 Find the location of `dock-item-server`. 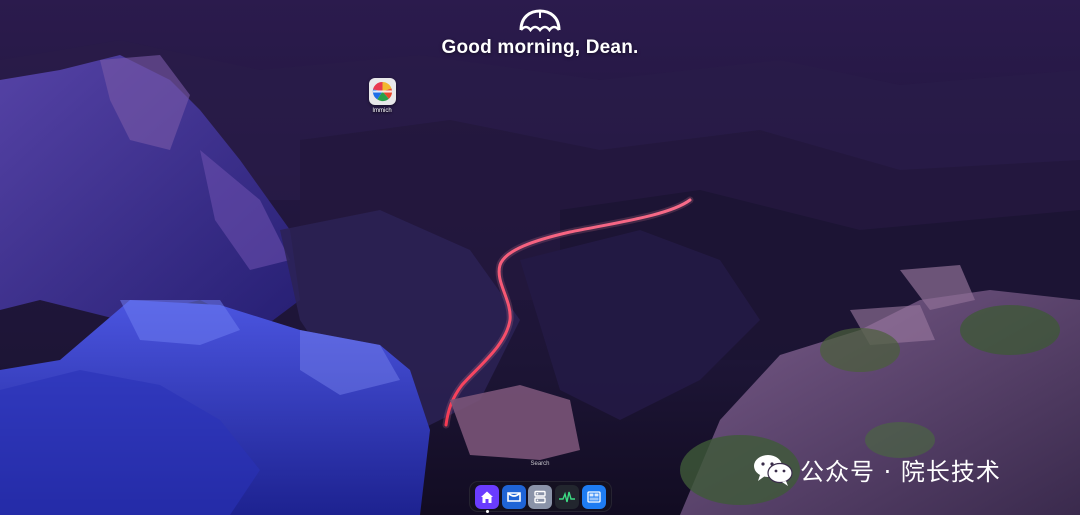

dock-item-server is located at coordinates (540, 496).